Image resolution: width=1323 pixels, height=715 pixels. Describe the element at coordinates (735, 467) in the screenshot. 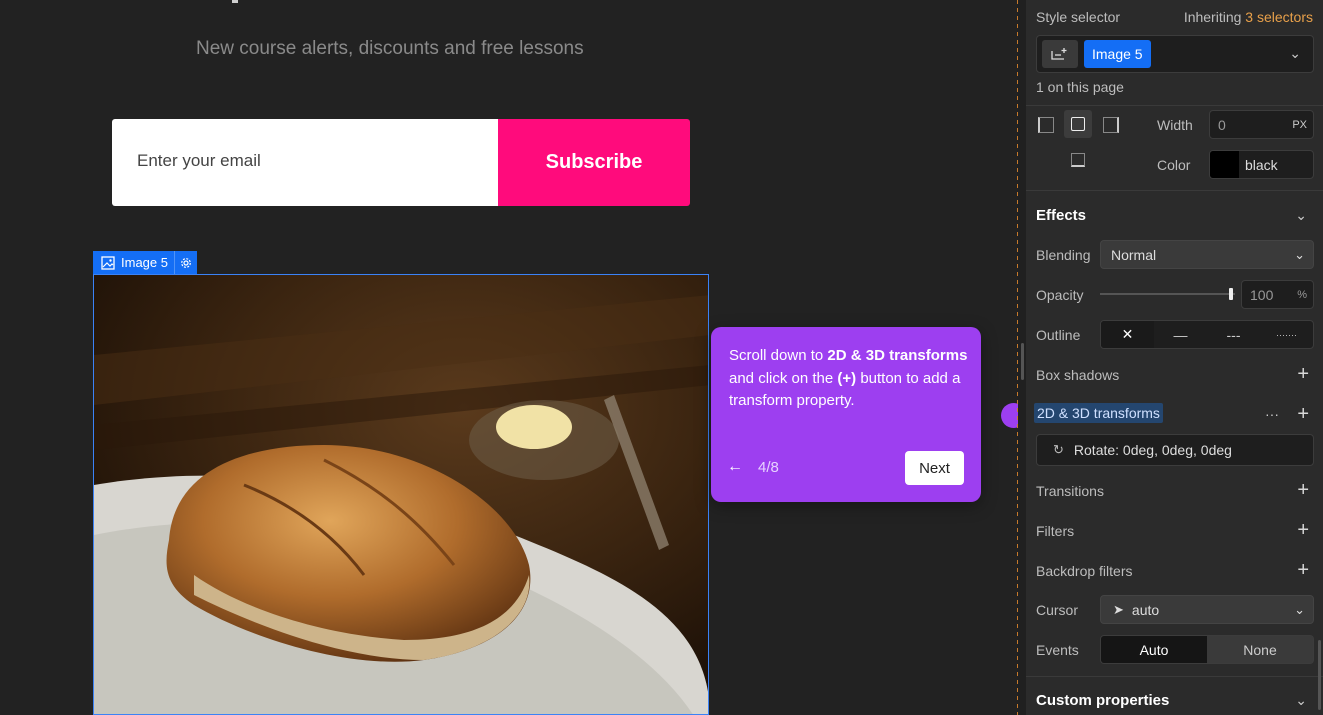

I see `back-arrow-icon: ←` at that location.